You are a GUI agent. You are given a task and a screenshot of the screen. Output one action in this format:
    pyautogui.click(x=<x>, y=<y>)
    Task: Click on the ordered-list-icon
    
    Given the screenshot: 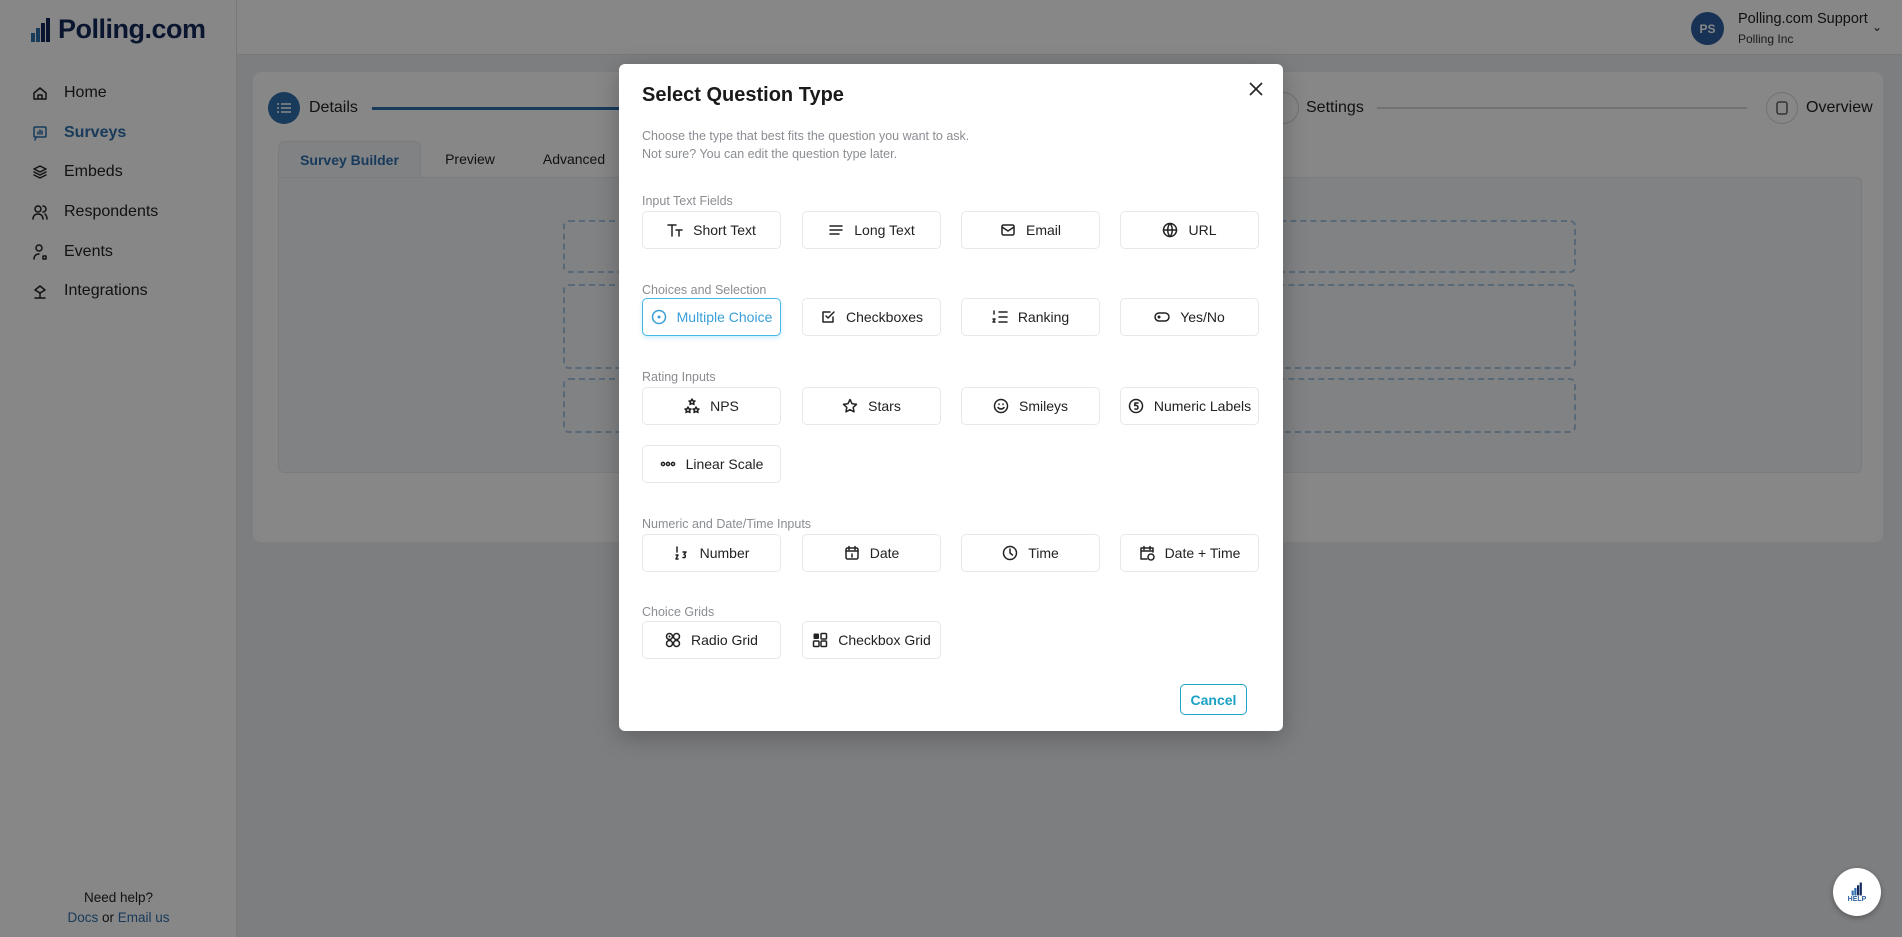 What is the action you would take?
    pyautogui.click(x=1000, y=316)
    